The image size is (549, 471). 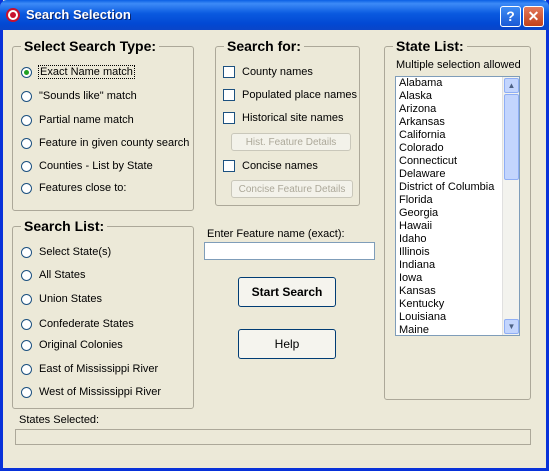 I want to click on state-list-scrollbar: ▲ ▼, so click(x=510, y=206).